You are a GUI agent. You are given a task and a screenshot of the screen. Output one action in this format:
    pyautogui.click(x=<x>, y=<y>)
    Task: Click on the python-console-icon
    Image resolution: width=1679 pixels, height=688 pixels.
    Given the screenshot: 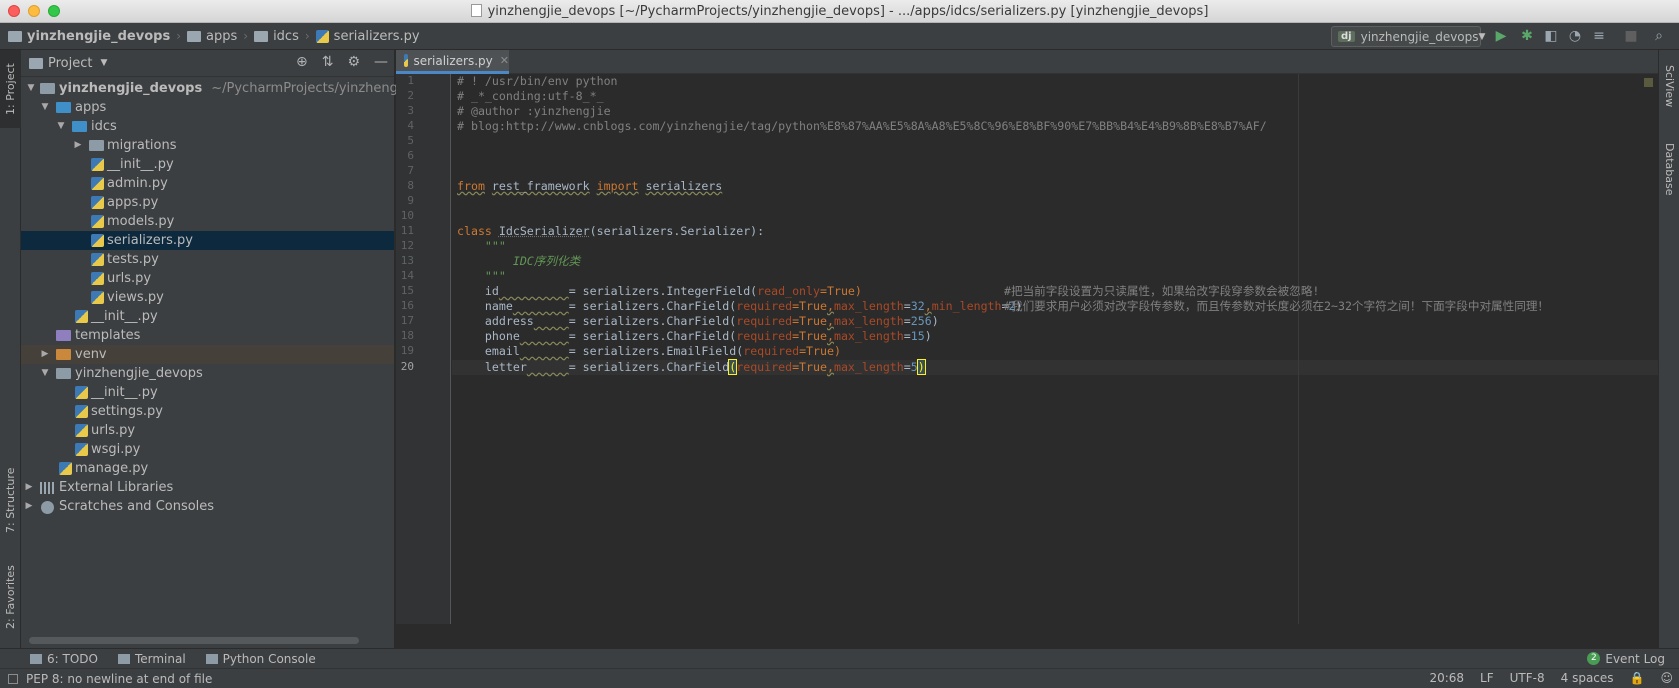 What is the action you would take?
    pyautogui.click(x=211, y=658)
    